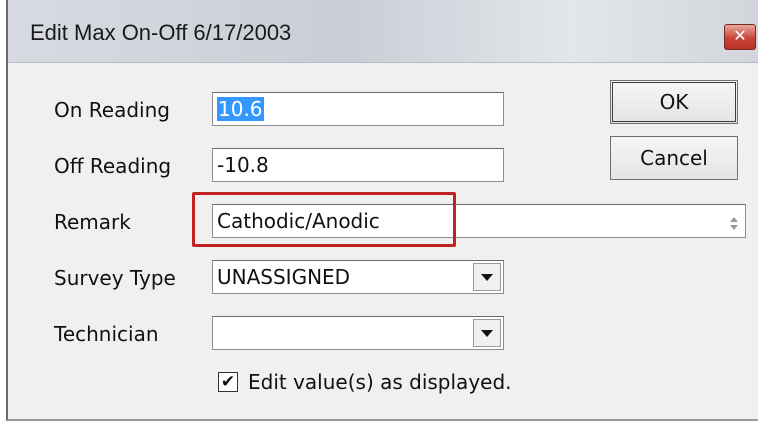 The height and width of the screenshot is (427, 758). Describe the element at coordinates (228, 382) in the screenshot. I see `edit-as-displayed-checkbox: ✔` at that location.